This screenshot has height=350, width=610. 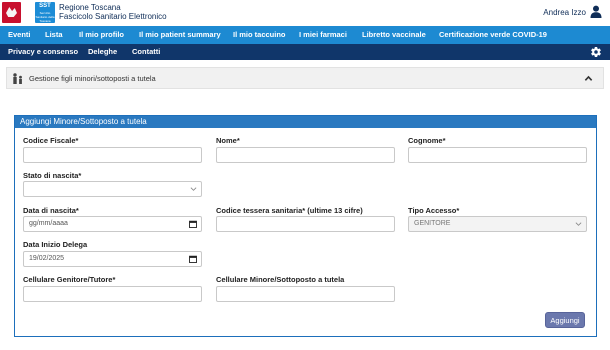 I want to click on label-nome: Nome*, so click(x=228, y=140).